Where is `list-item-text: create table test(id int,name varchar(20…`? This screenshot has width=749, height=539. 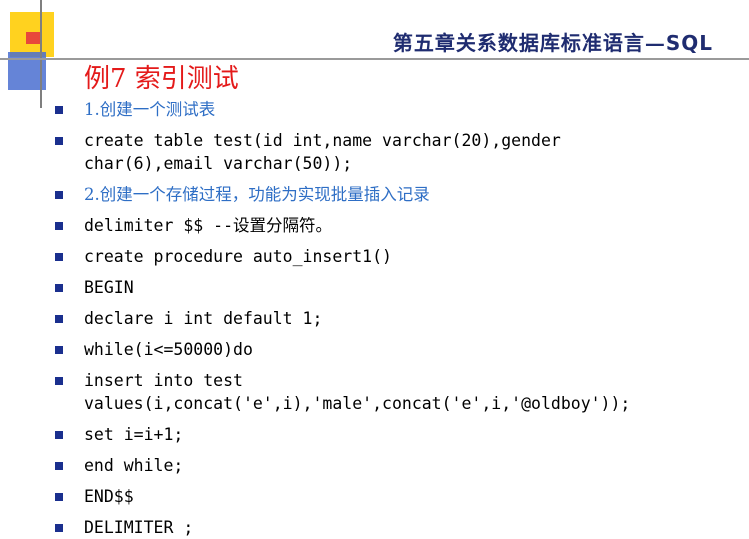 list-item-text: create table test(id int,name varchar(20… is located at coordinates (322, 140).